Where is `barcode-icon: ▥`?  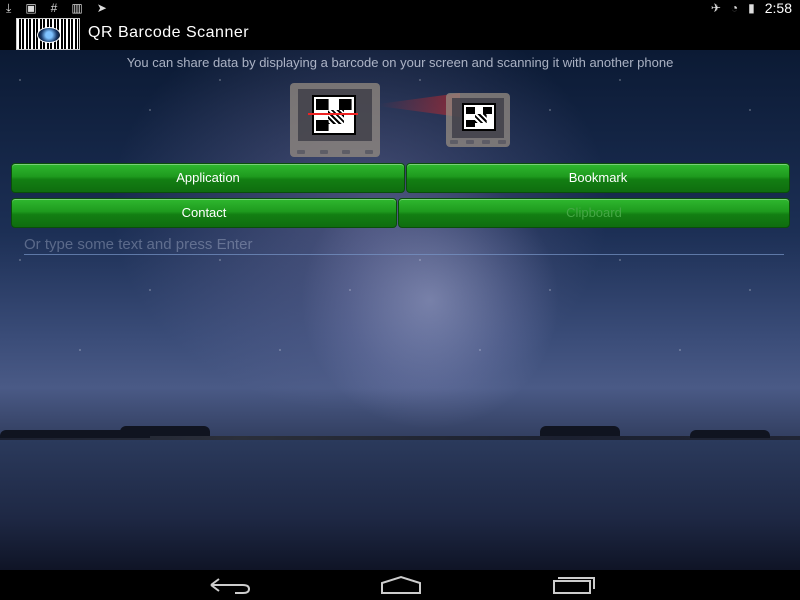
barcode-icon: ▥ is located at coordinates (77, 8).